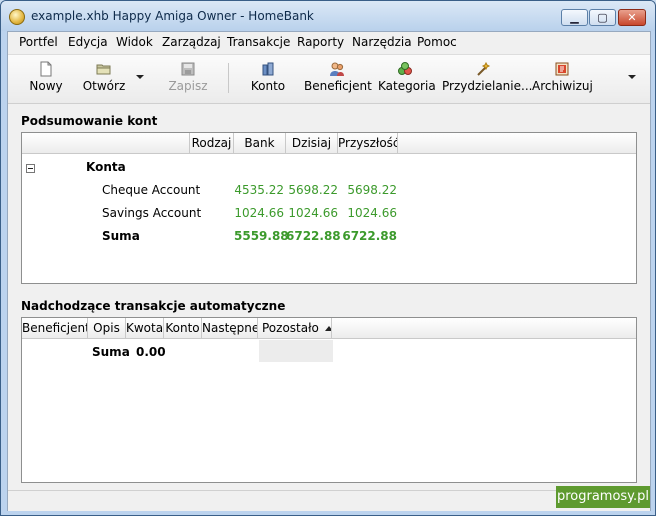  What do you see at coordinates (260, 143) in the screenshot?
I see `column-header-bank: Bank` at bounding box center [260, 143].